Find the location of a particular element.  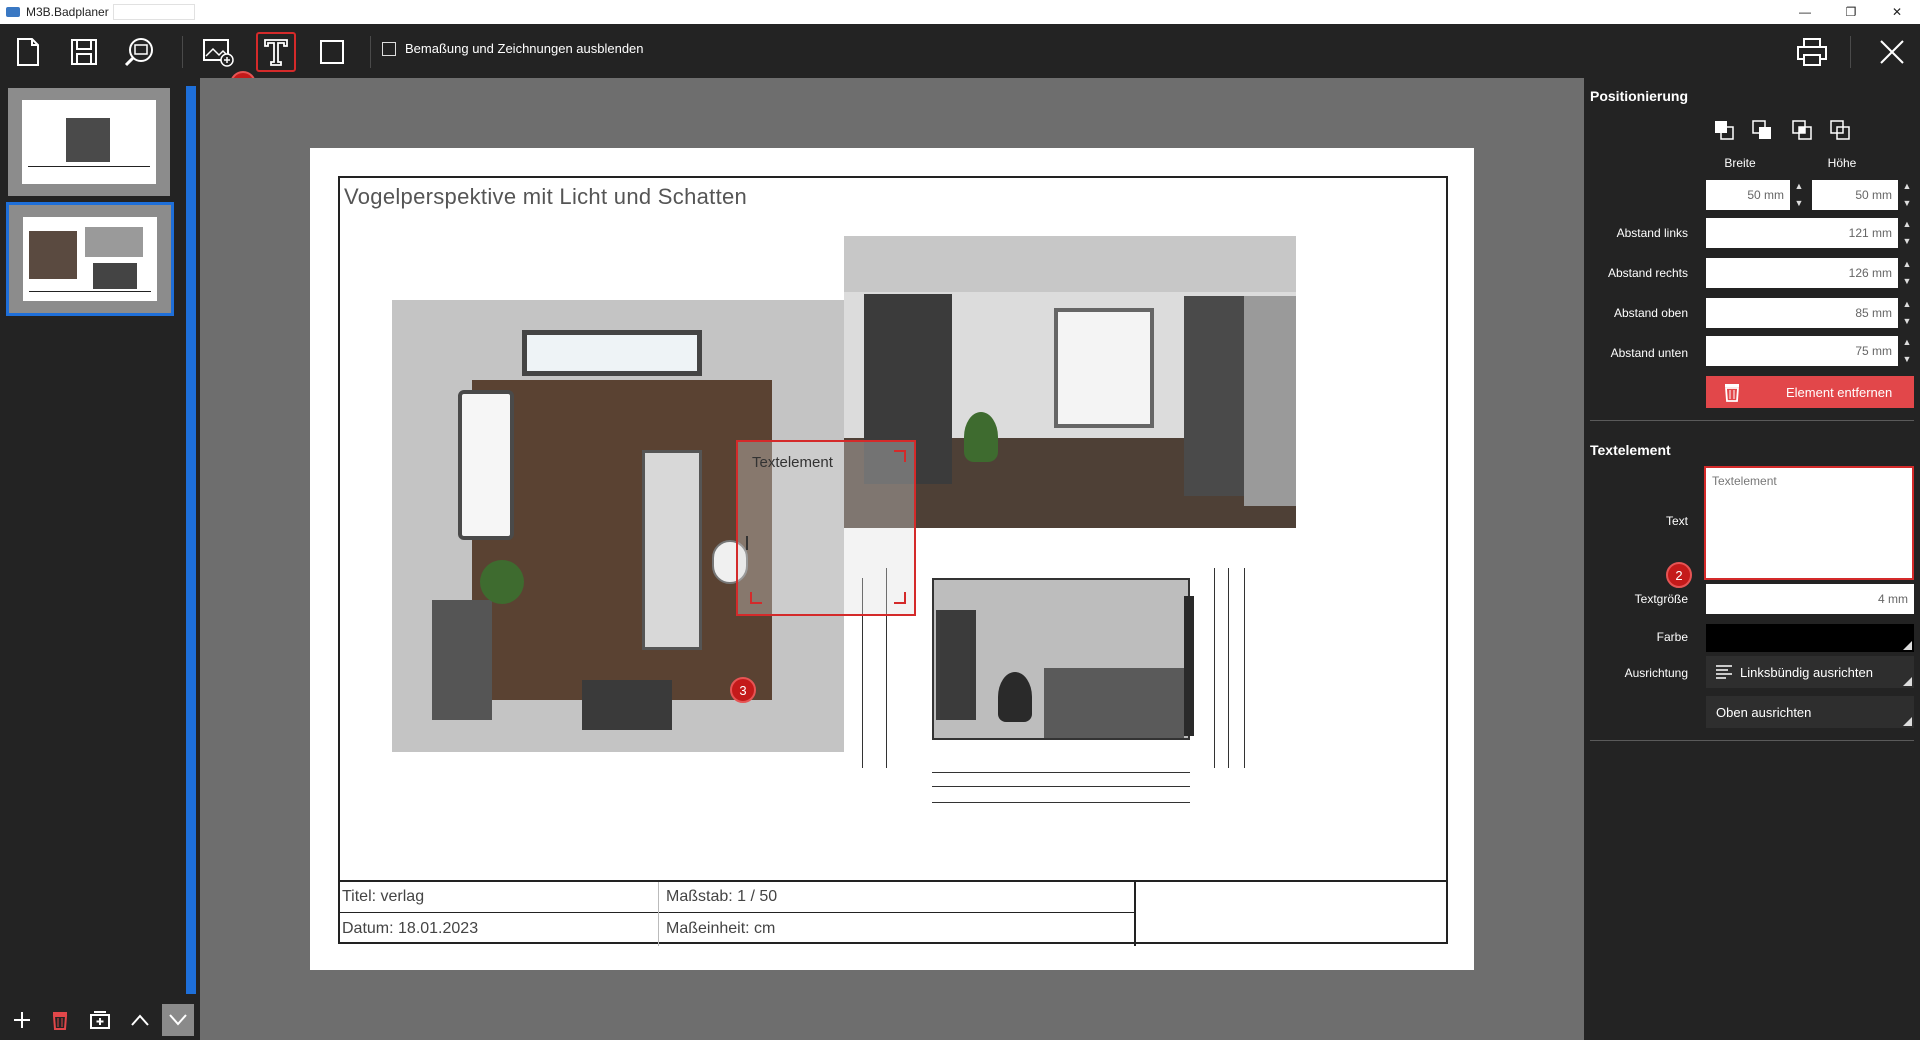

info-scale: Maßstab: 1 / 50 is located at coordinates (719, 897).